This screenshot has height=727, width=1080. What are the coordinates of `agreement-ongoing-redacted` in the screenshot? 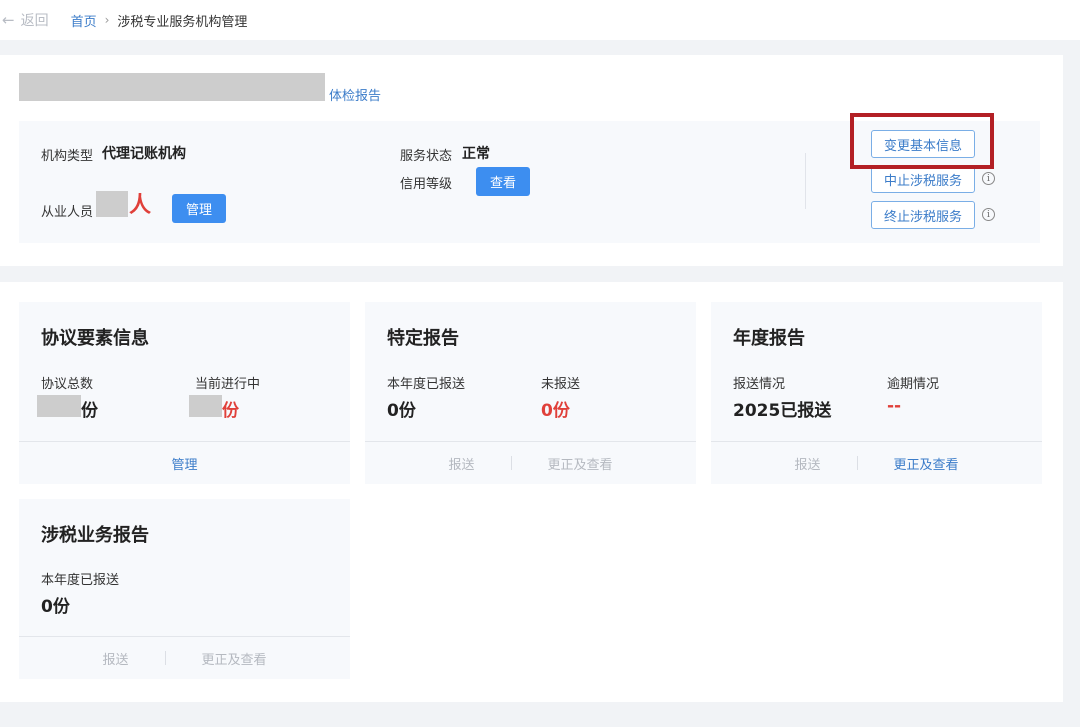 It's located at (205, 406).